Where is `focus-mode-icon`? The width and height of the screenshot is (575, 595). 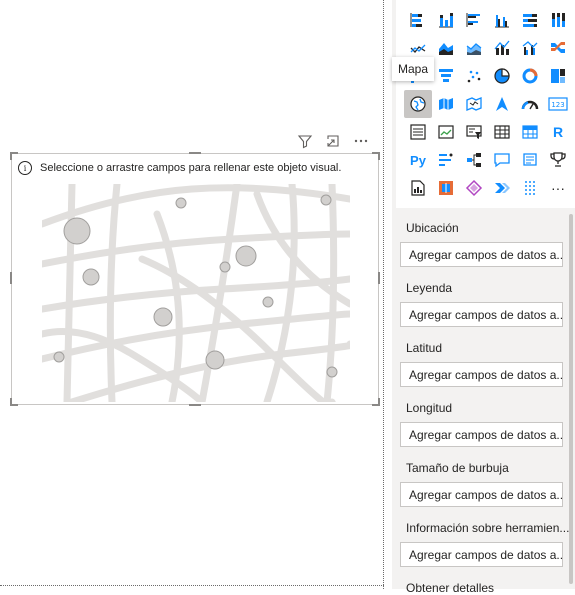 focus-mode-icon is located at coordinates (333, 141).